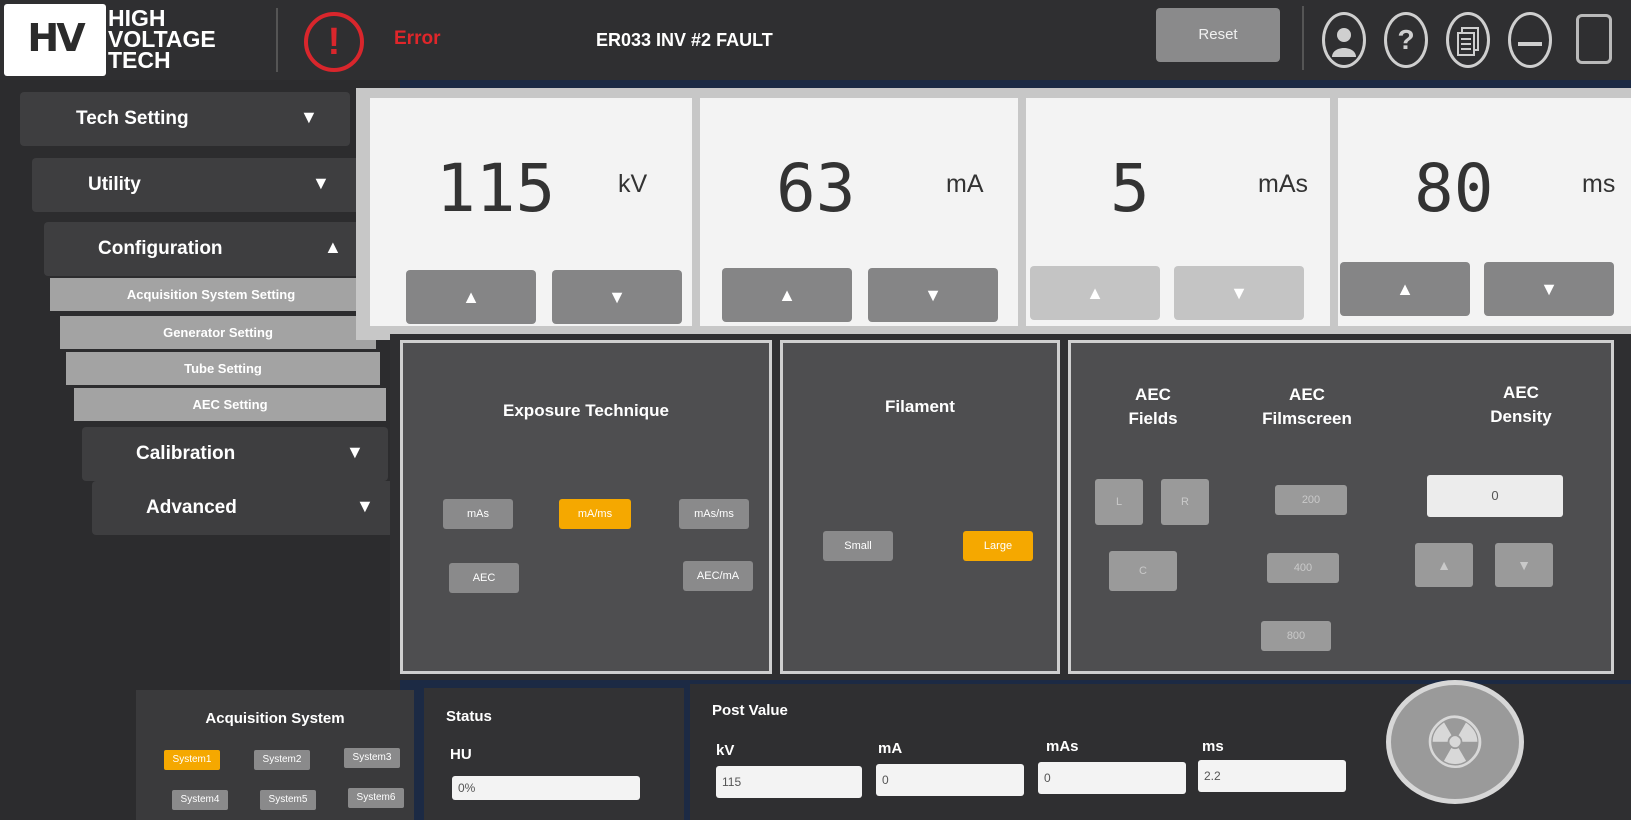  I want to click on aec-density-title: AEC Density, so click(1521, 405).